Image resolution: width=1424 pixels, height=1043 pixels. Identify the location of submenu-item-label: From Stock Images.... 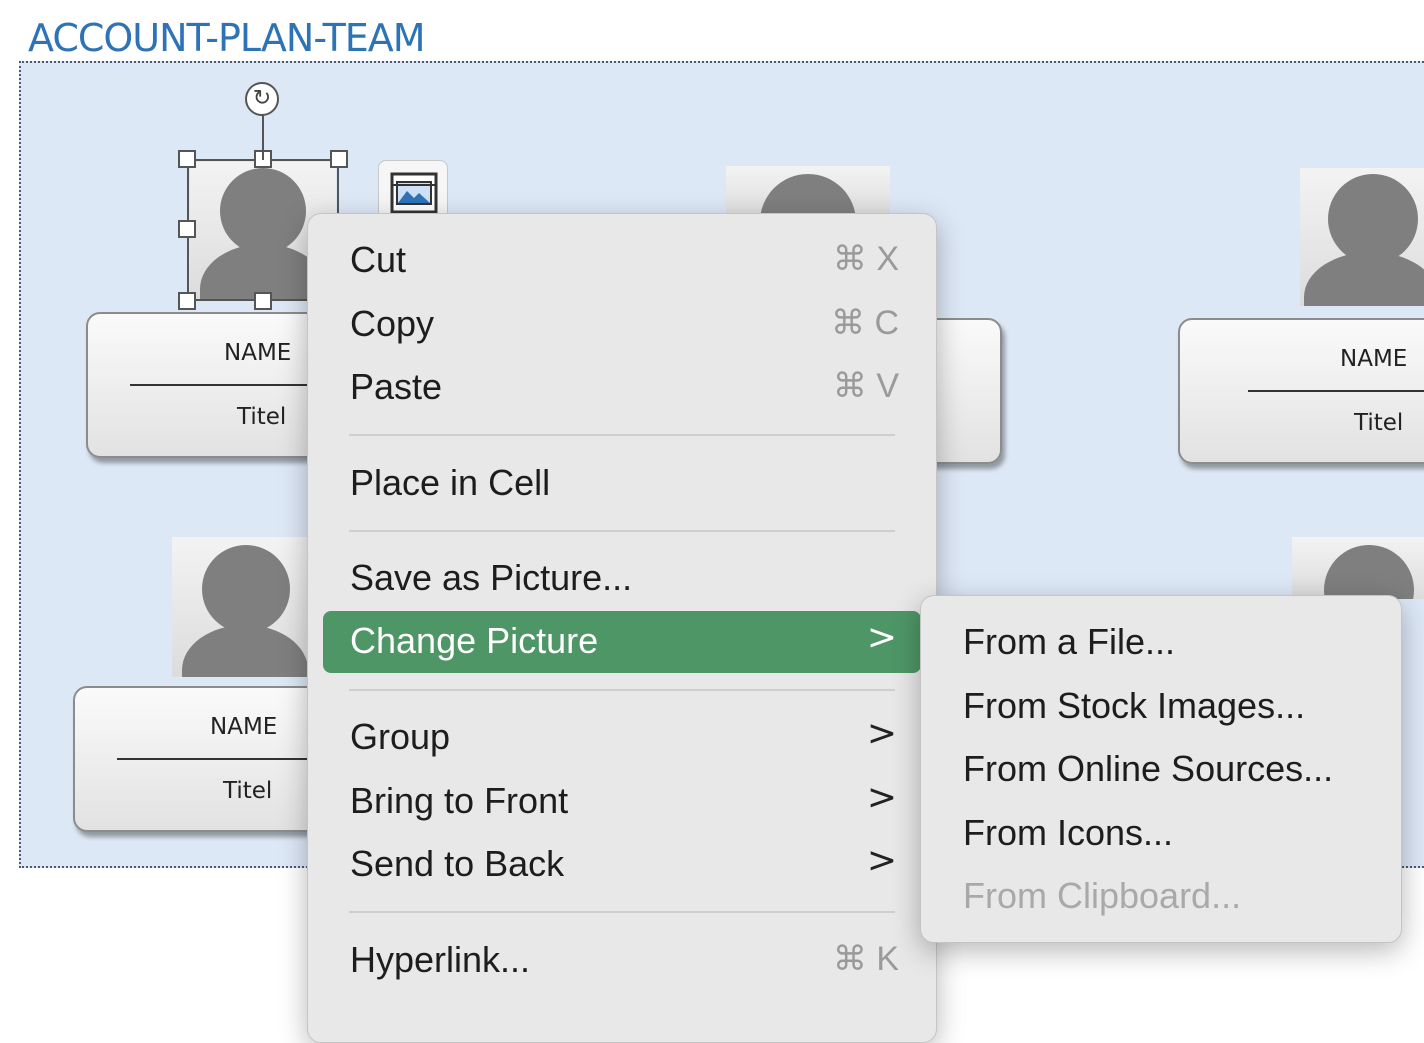
(1134, 705).